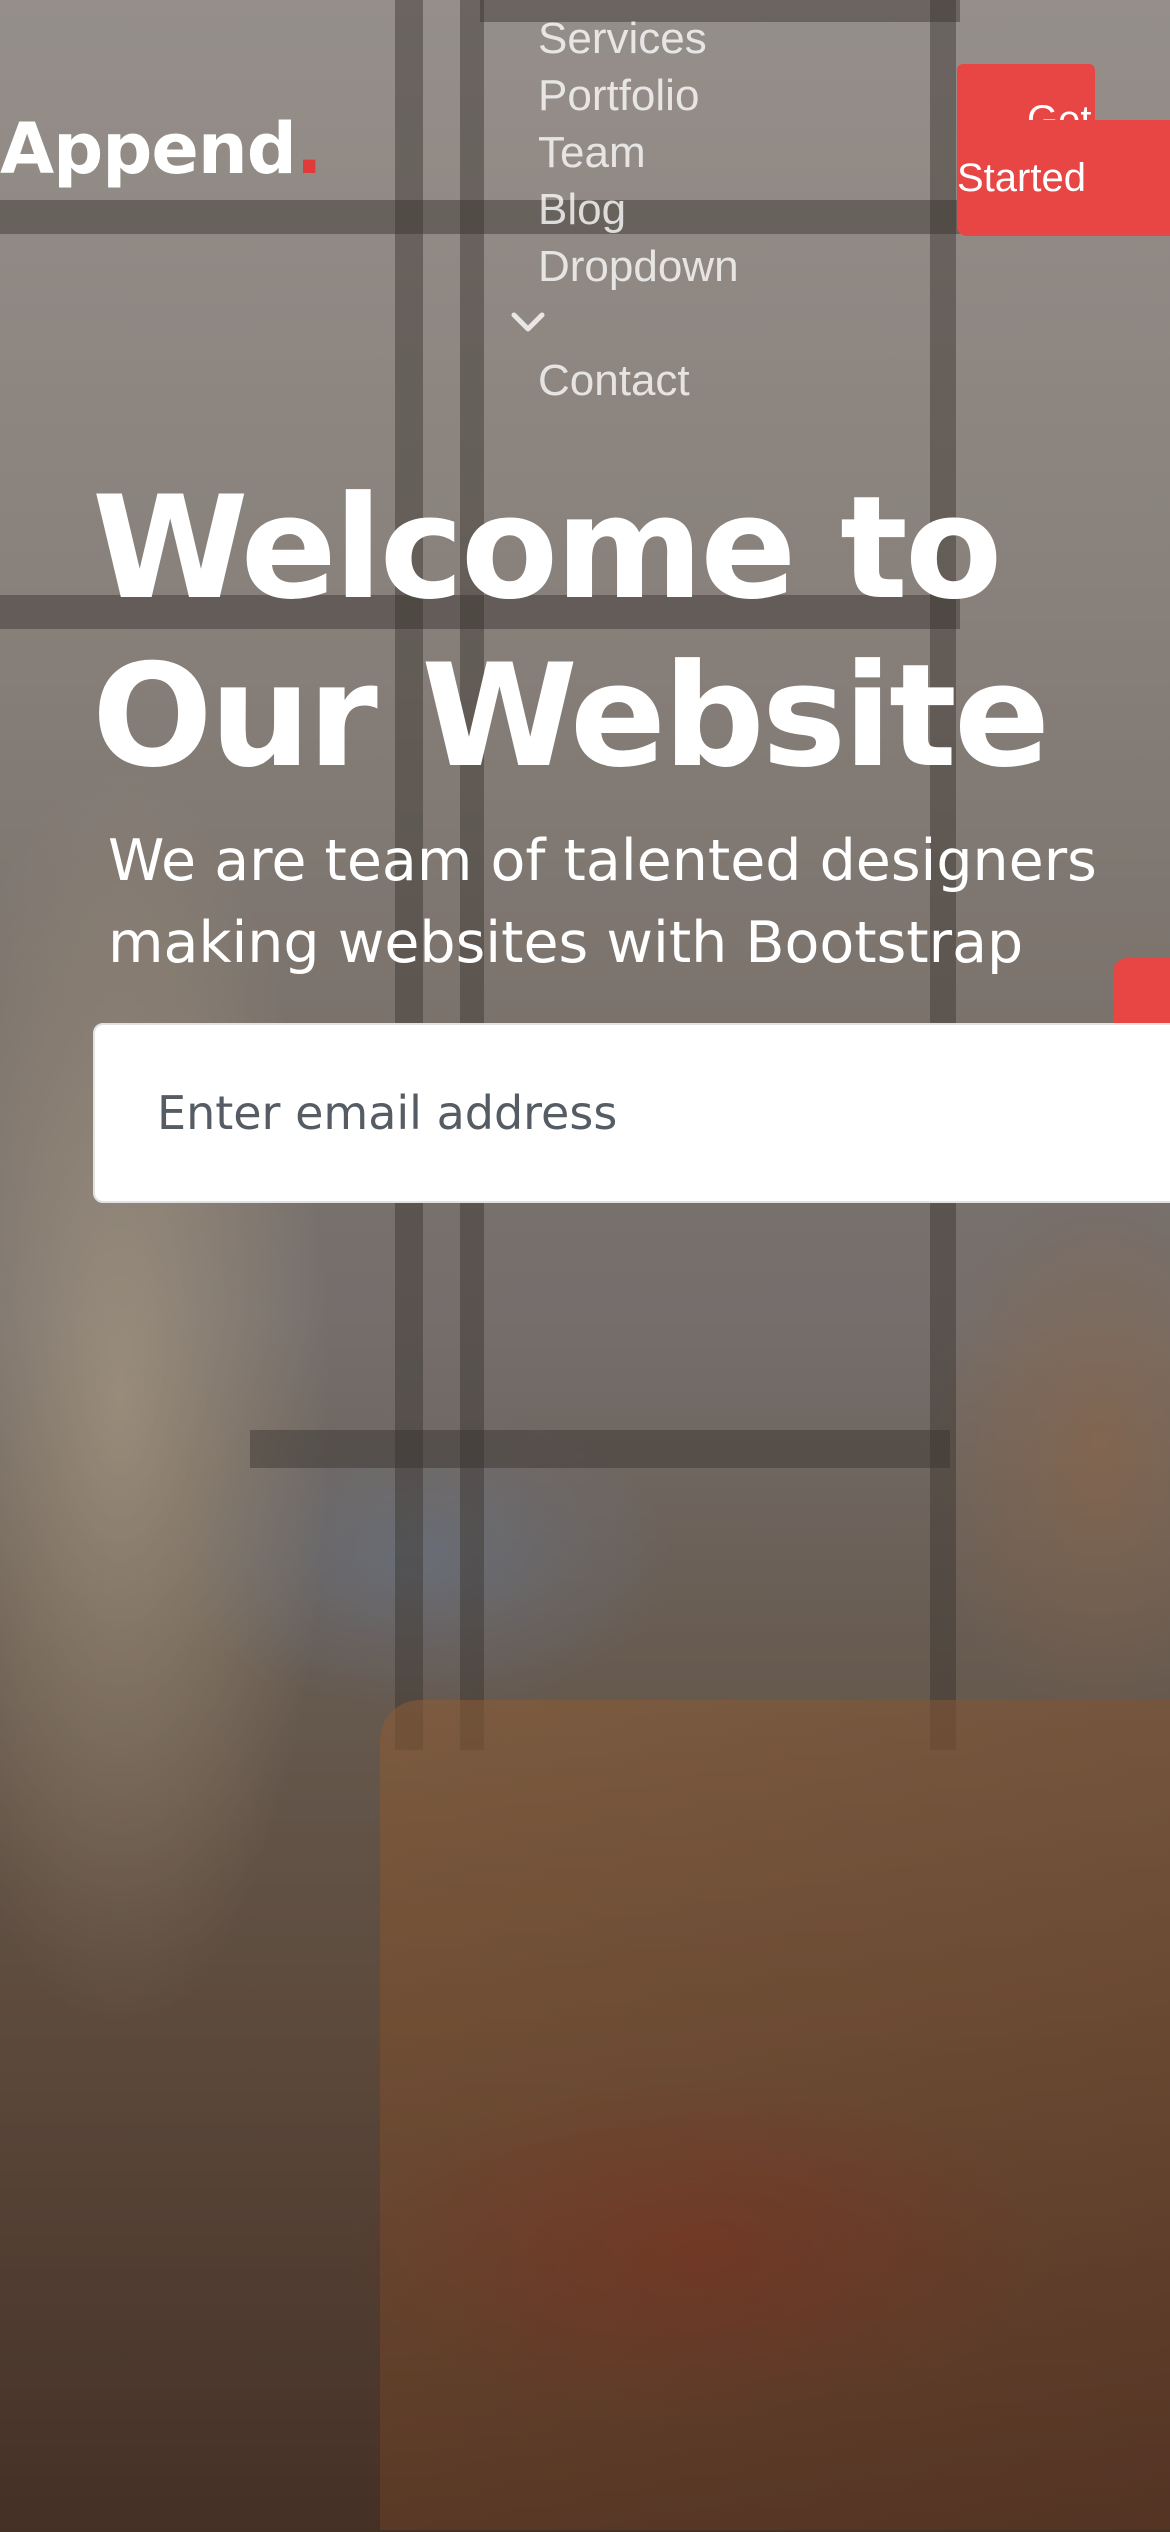 Image resolution: width=1170 pixels, height=2532 pixels. Describe the element at coordinates (688, 38) in the screenshot. I see `nav-item-services: Services` at that location.